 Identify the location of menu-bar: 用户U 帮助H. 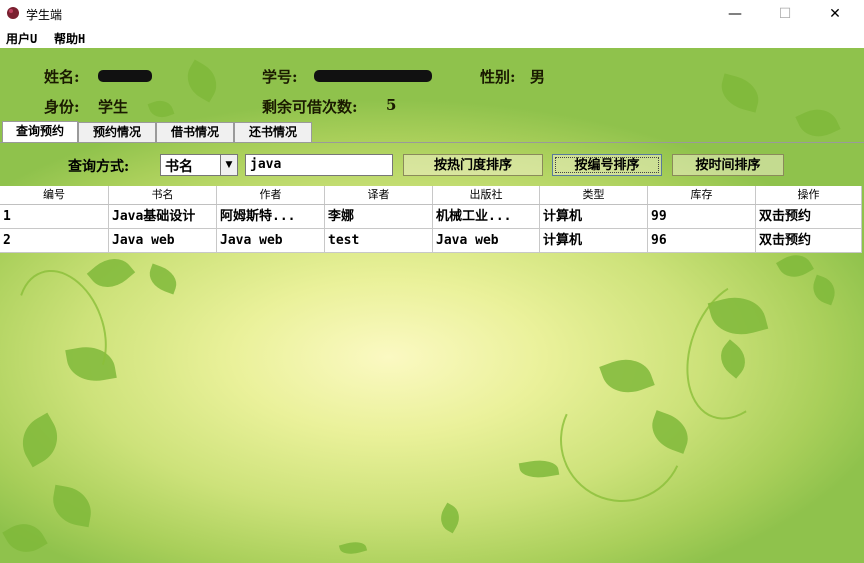
(432, 38).